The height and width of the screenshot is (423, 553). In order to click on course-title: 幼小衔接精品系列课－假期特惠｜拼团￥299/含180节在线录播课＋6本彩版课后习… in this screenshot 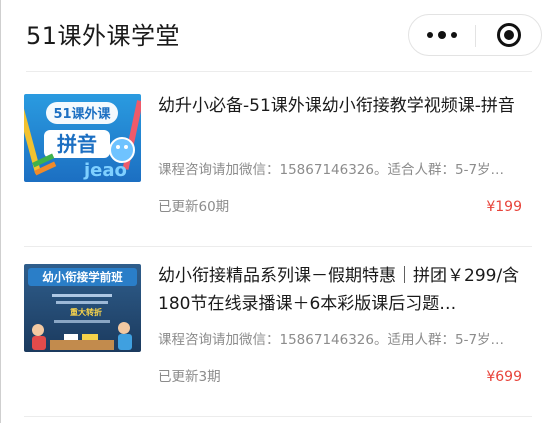, I will do `click(344, 290)`.